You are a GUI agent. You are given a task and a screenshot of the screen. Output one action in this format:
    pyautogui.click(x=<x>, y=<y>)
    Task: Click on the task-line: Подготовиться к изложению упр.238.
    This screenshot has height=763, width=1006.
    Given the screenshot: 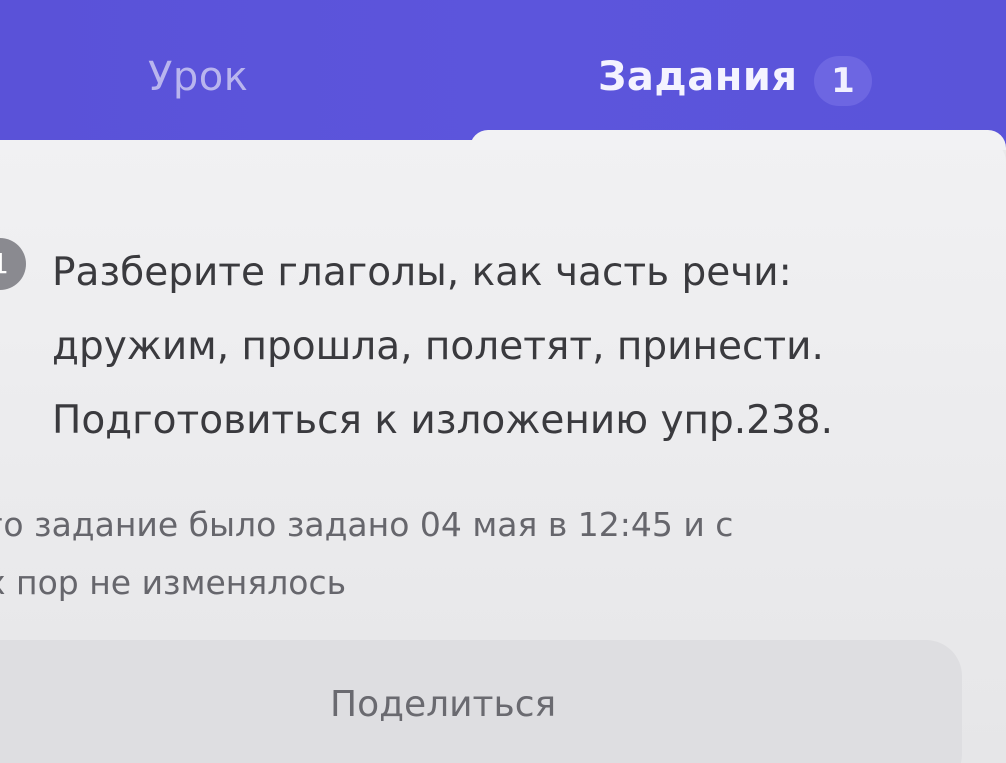 What is the action you would take?
    pyautogui.click(x=443, y=420)
    